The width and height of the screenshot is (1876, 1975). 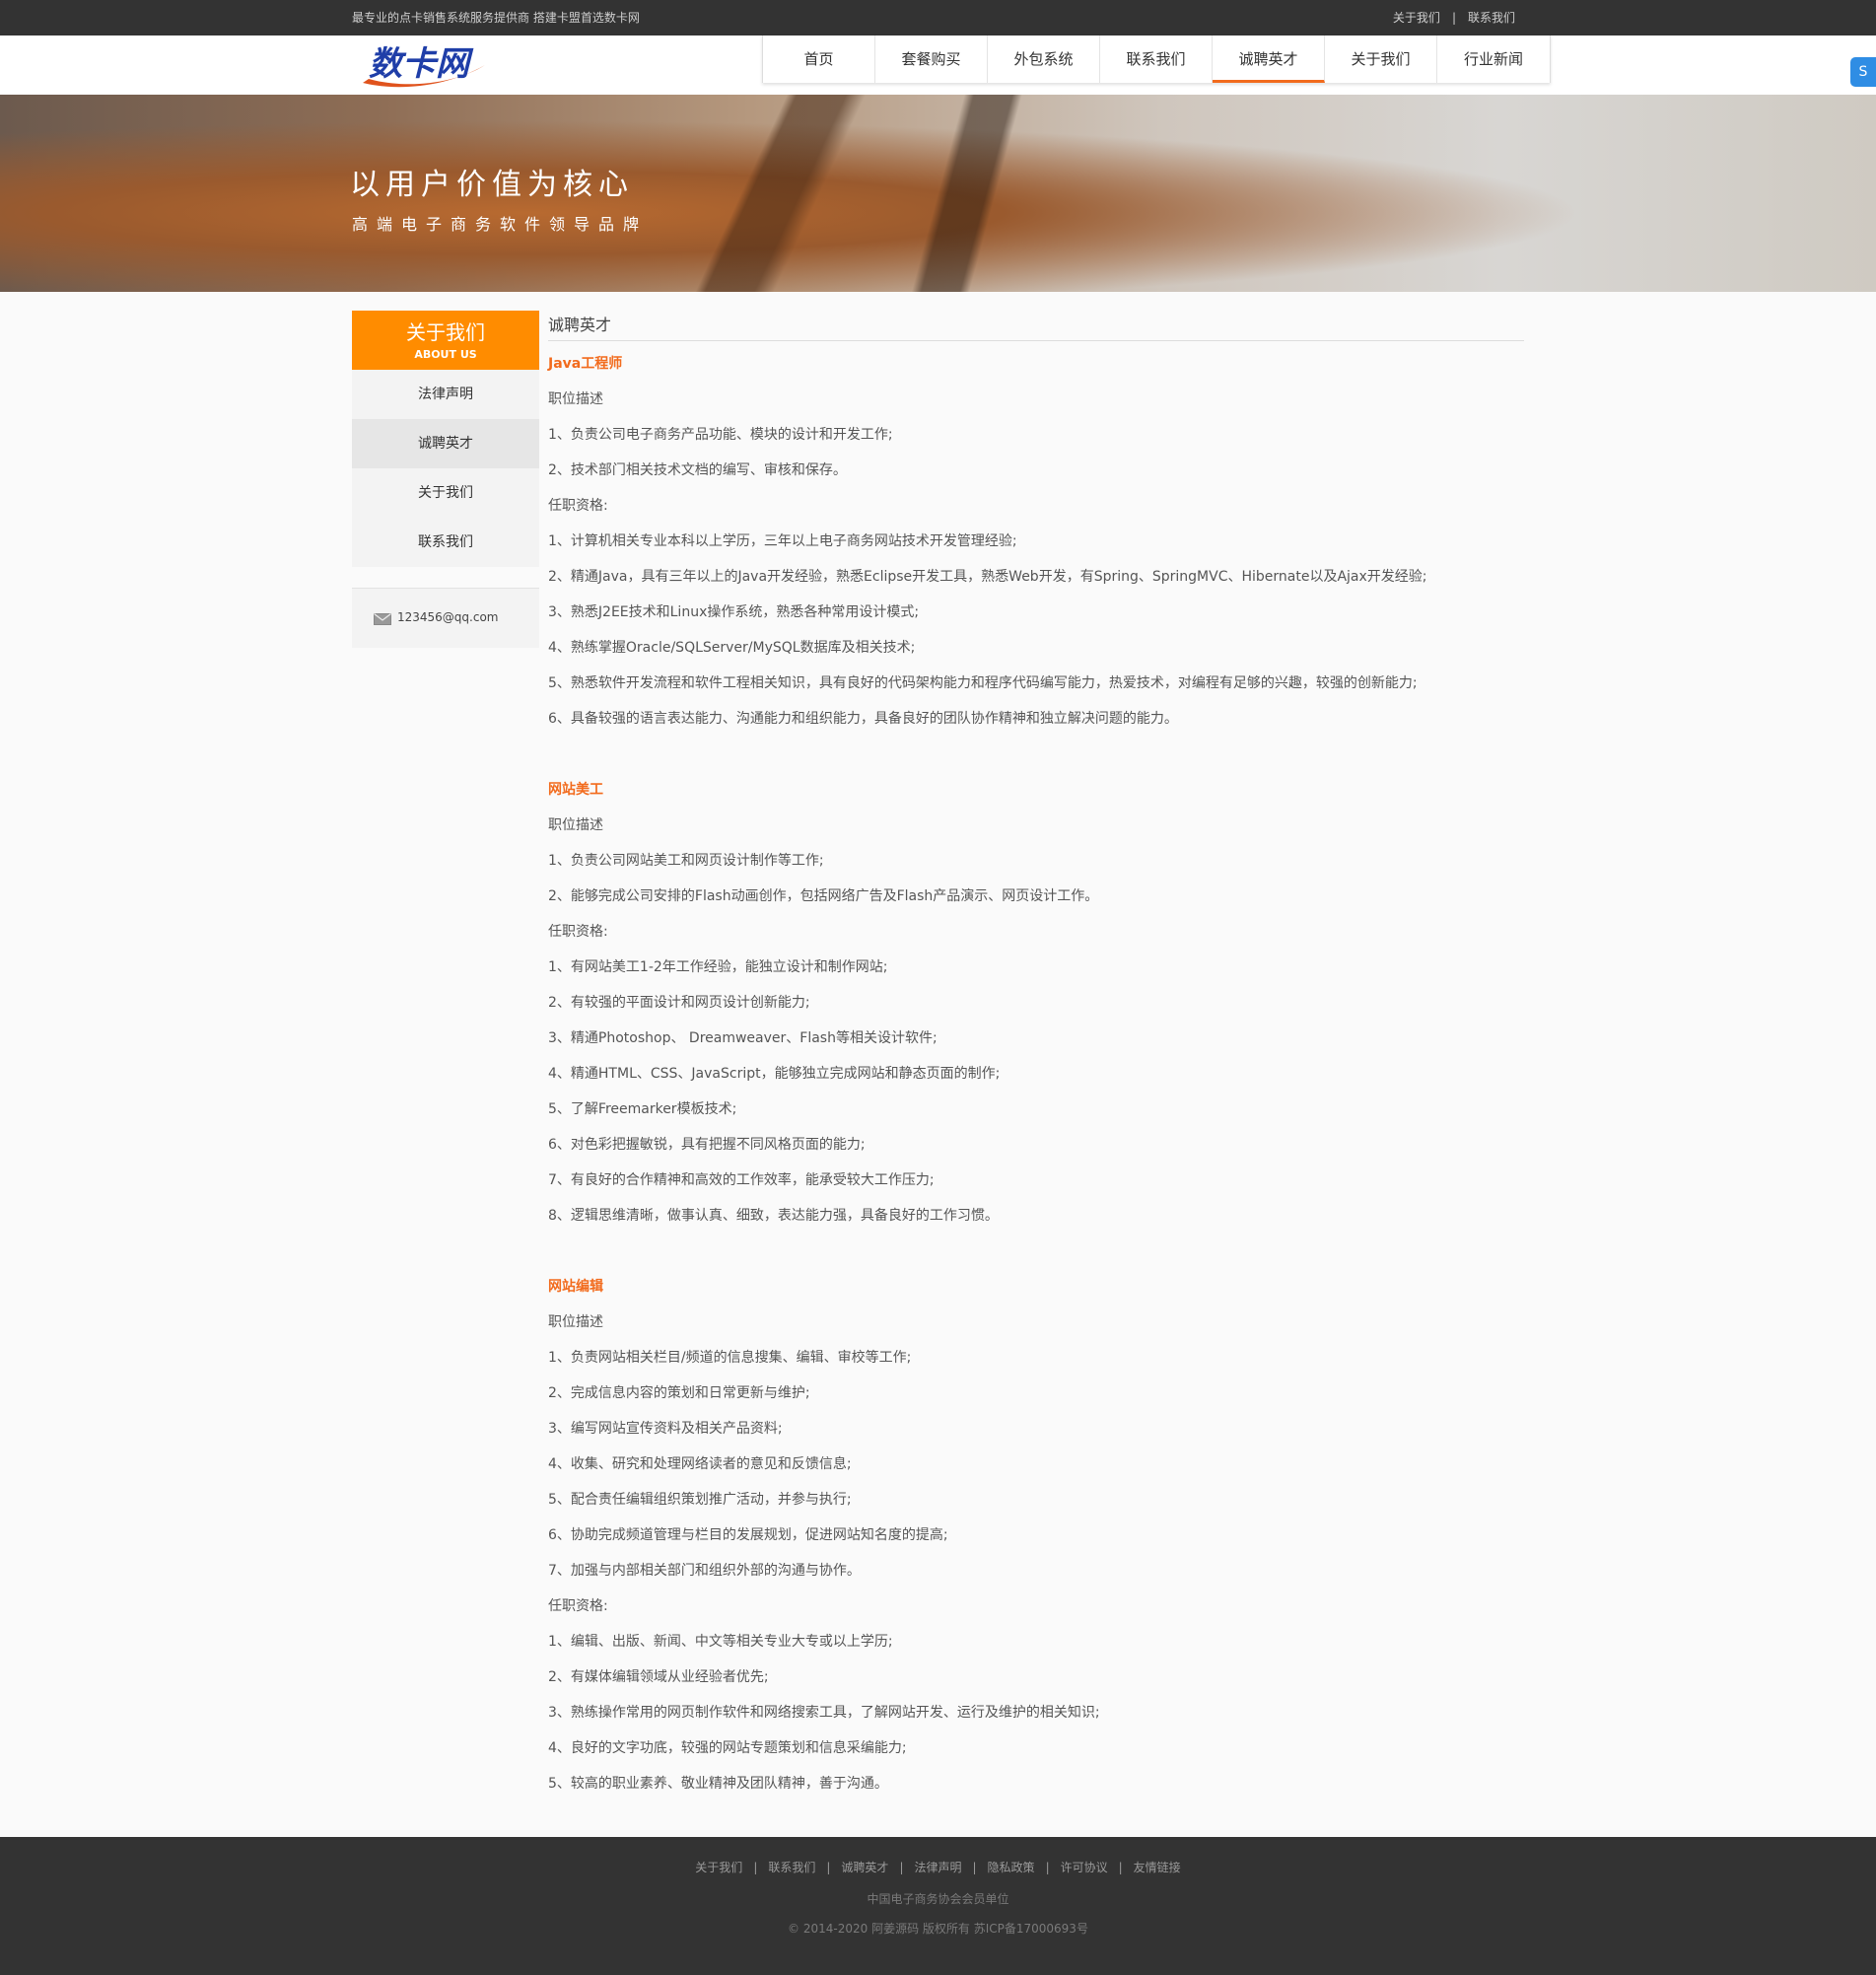 I want to click on footer-copyright: © 2014-2020 阿姜源码 版权所有 苏ICP备17000693号, so click(x=938, y=1929).